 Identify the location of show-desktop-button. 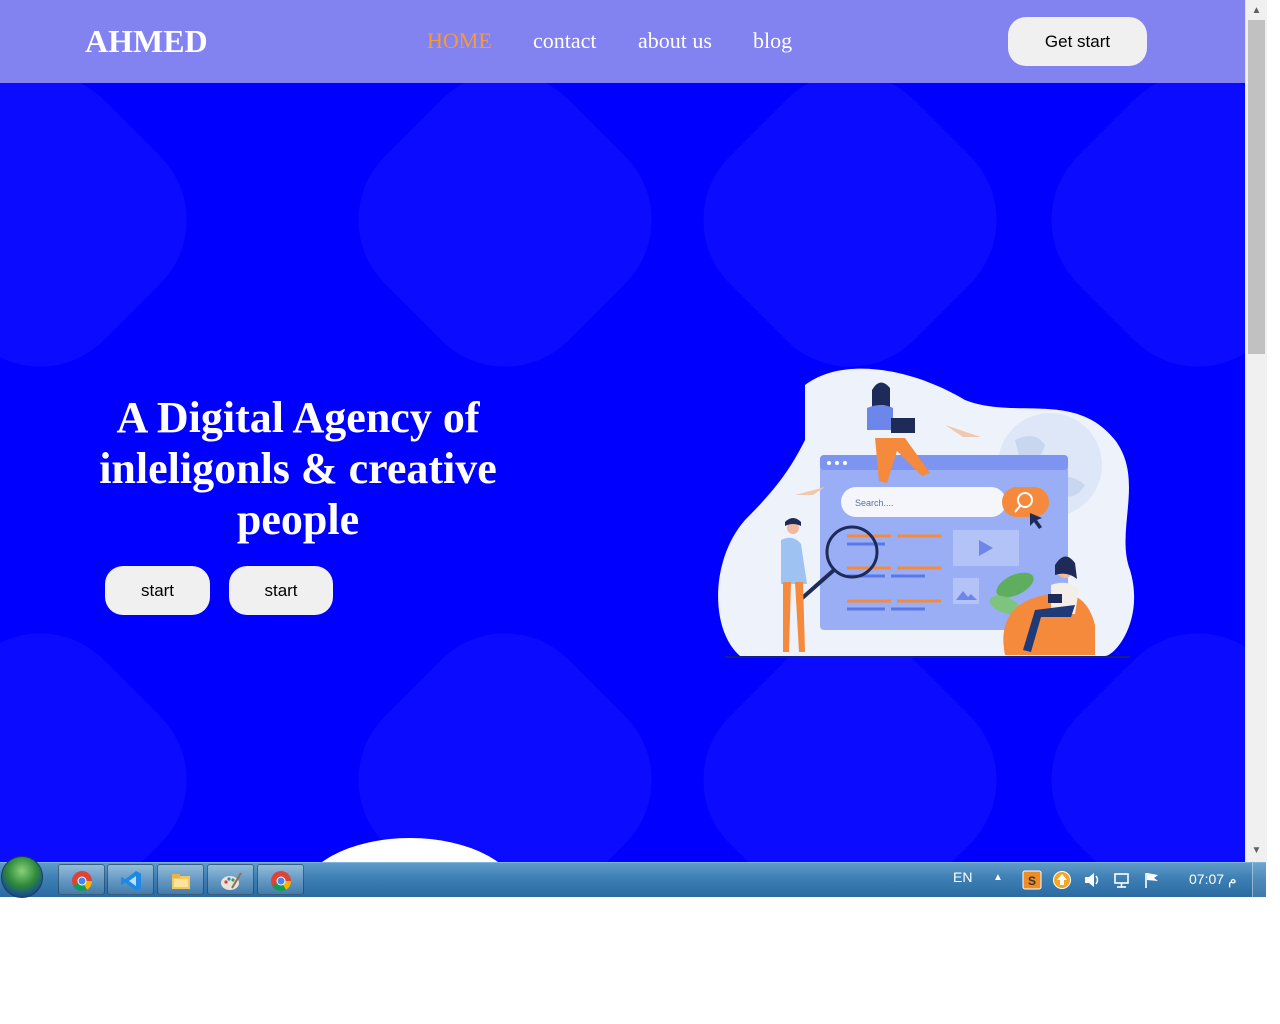
(1259, 880).